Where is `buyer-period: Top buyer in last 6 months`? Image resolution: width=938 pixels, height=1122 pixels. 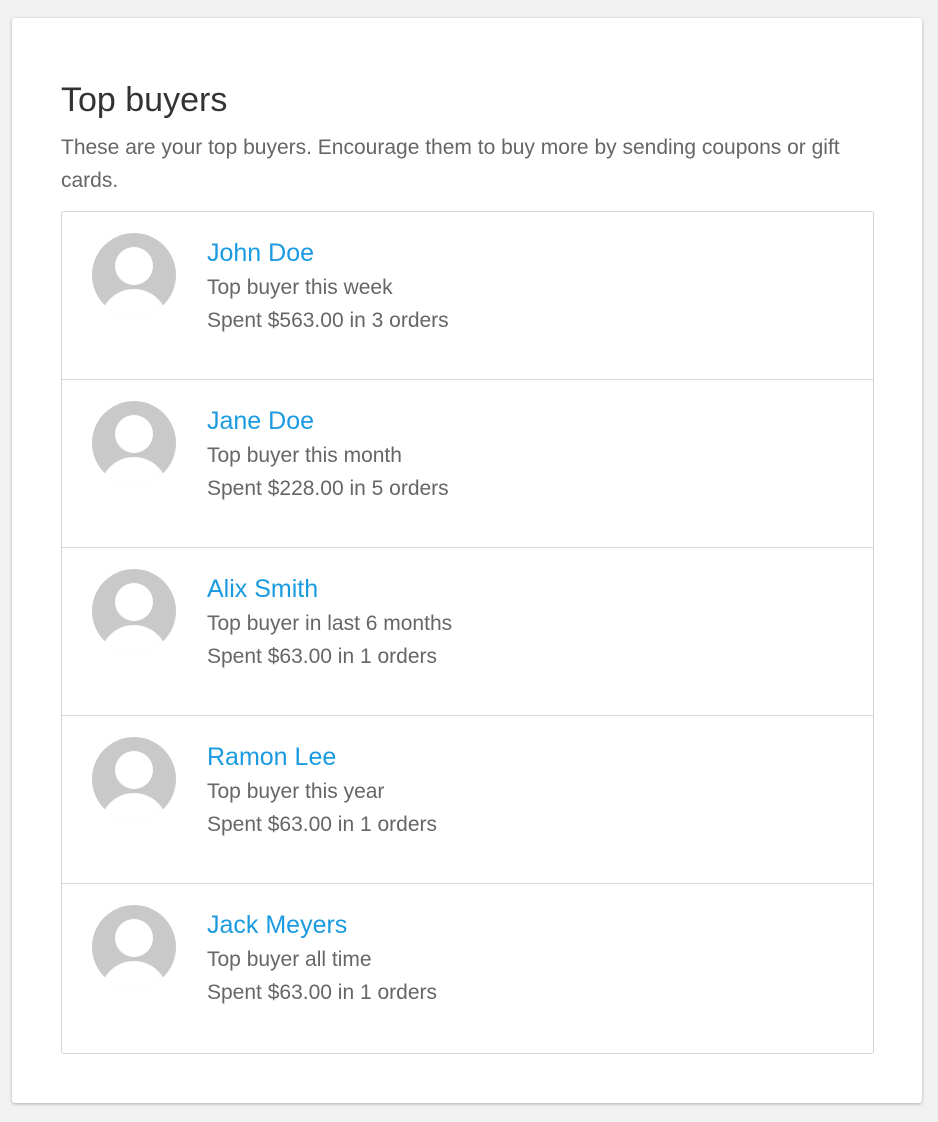
buyer-period: Top buyer in last 6 months is located at coordinates (330, 623).